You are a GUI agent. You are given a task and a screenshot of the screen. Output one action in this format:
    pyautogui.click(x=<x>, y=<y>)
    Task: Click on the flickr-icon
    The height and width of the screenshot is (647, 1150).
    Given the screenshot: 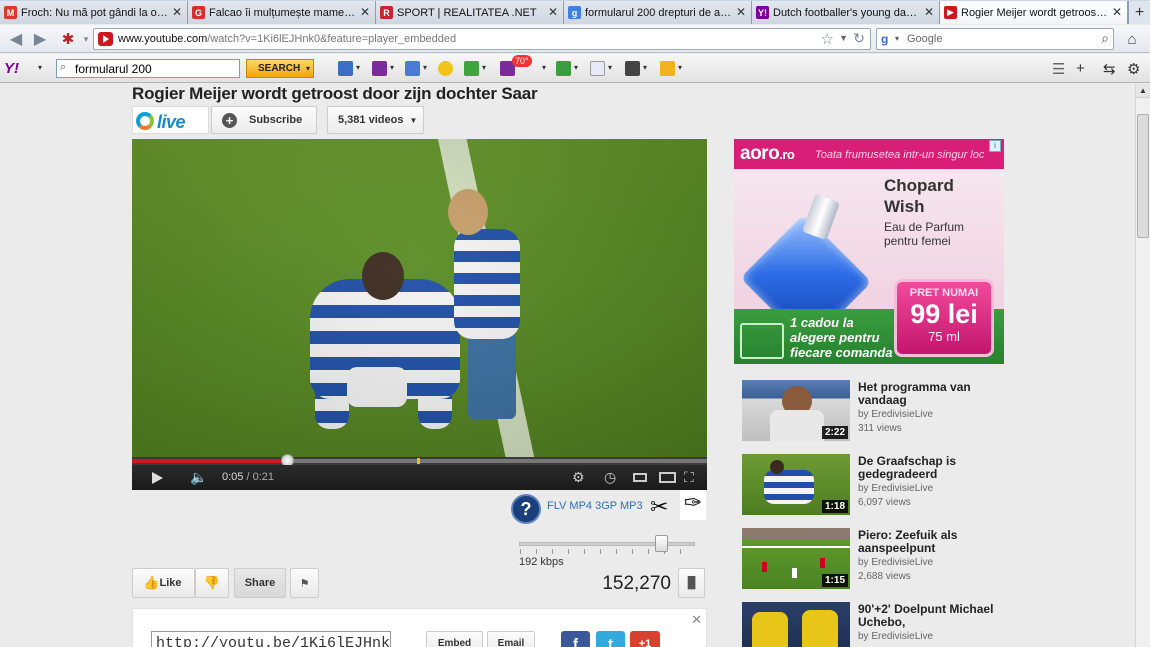 What is the action you would take?
    pyautogui.click(x=597, y=68)
    